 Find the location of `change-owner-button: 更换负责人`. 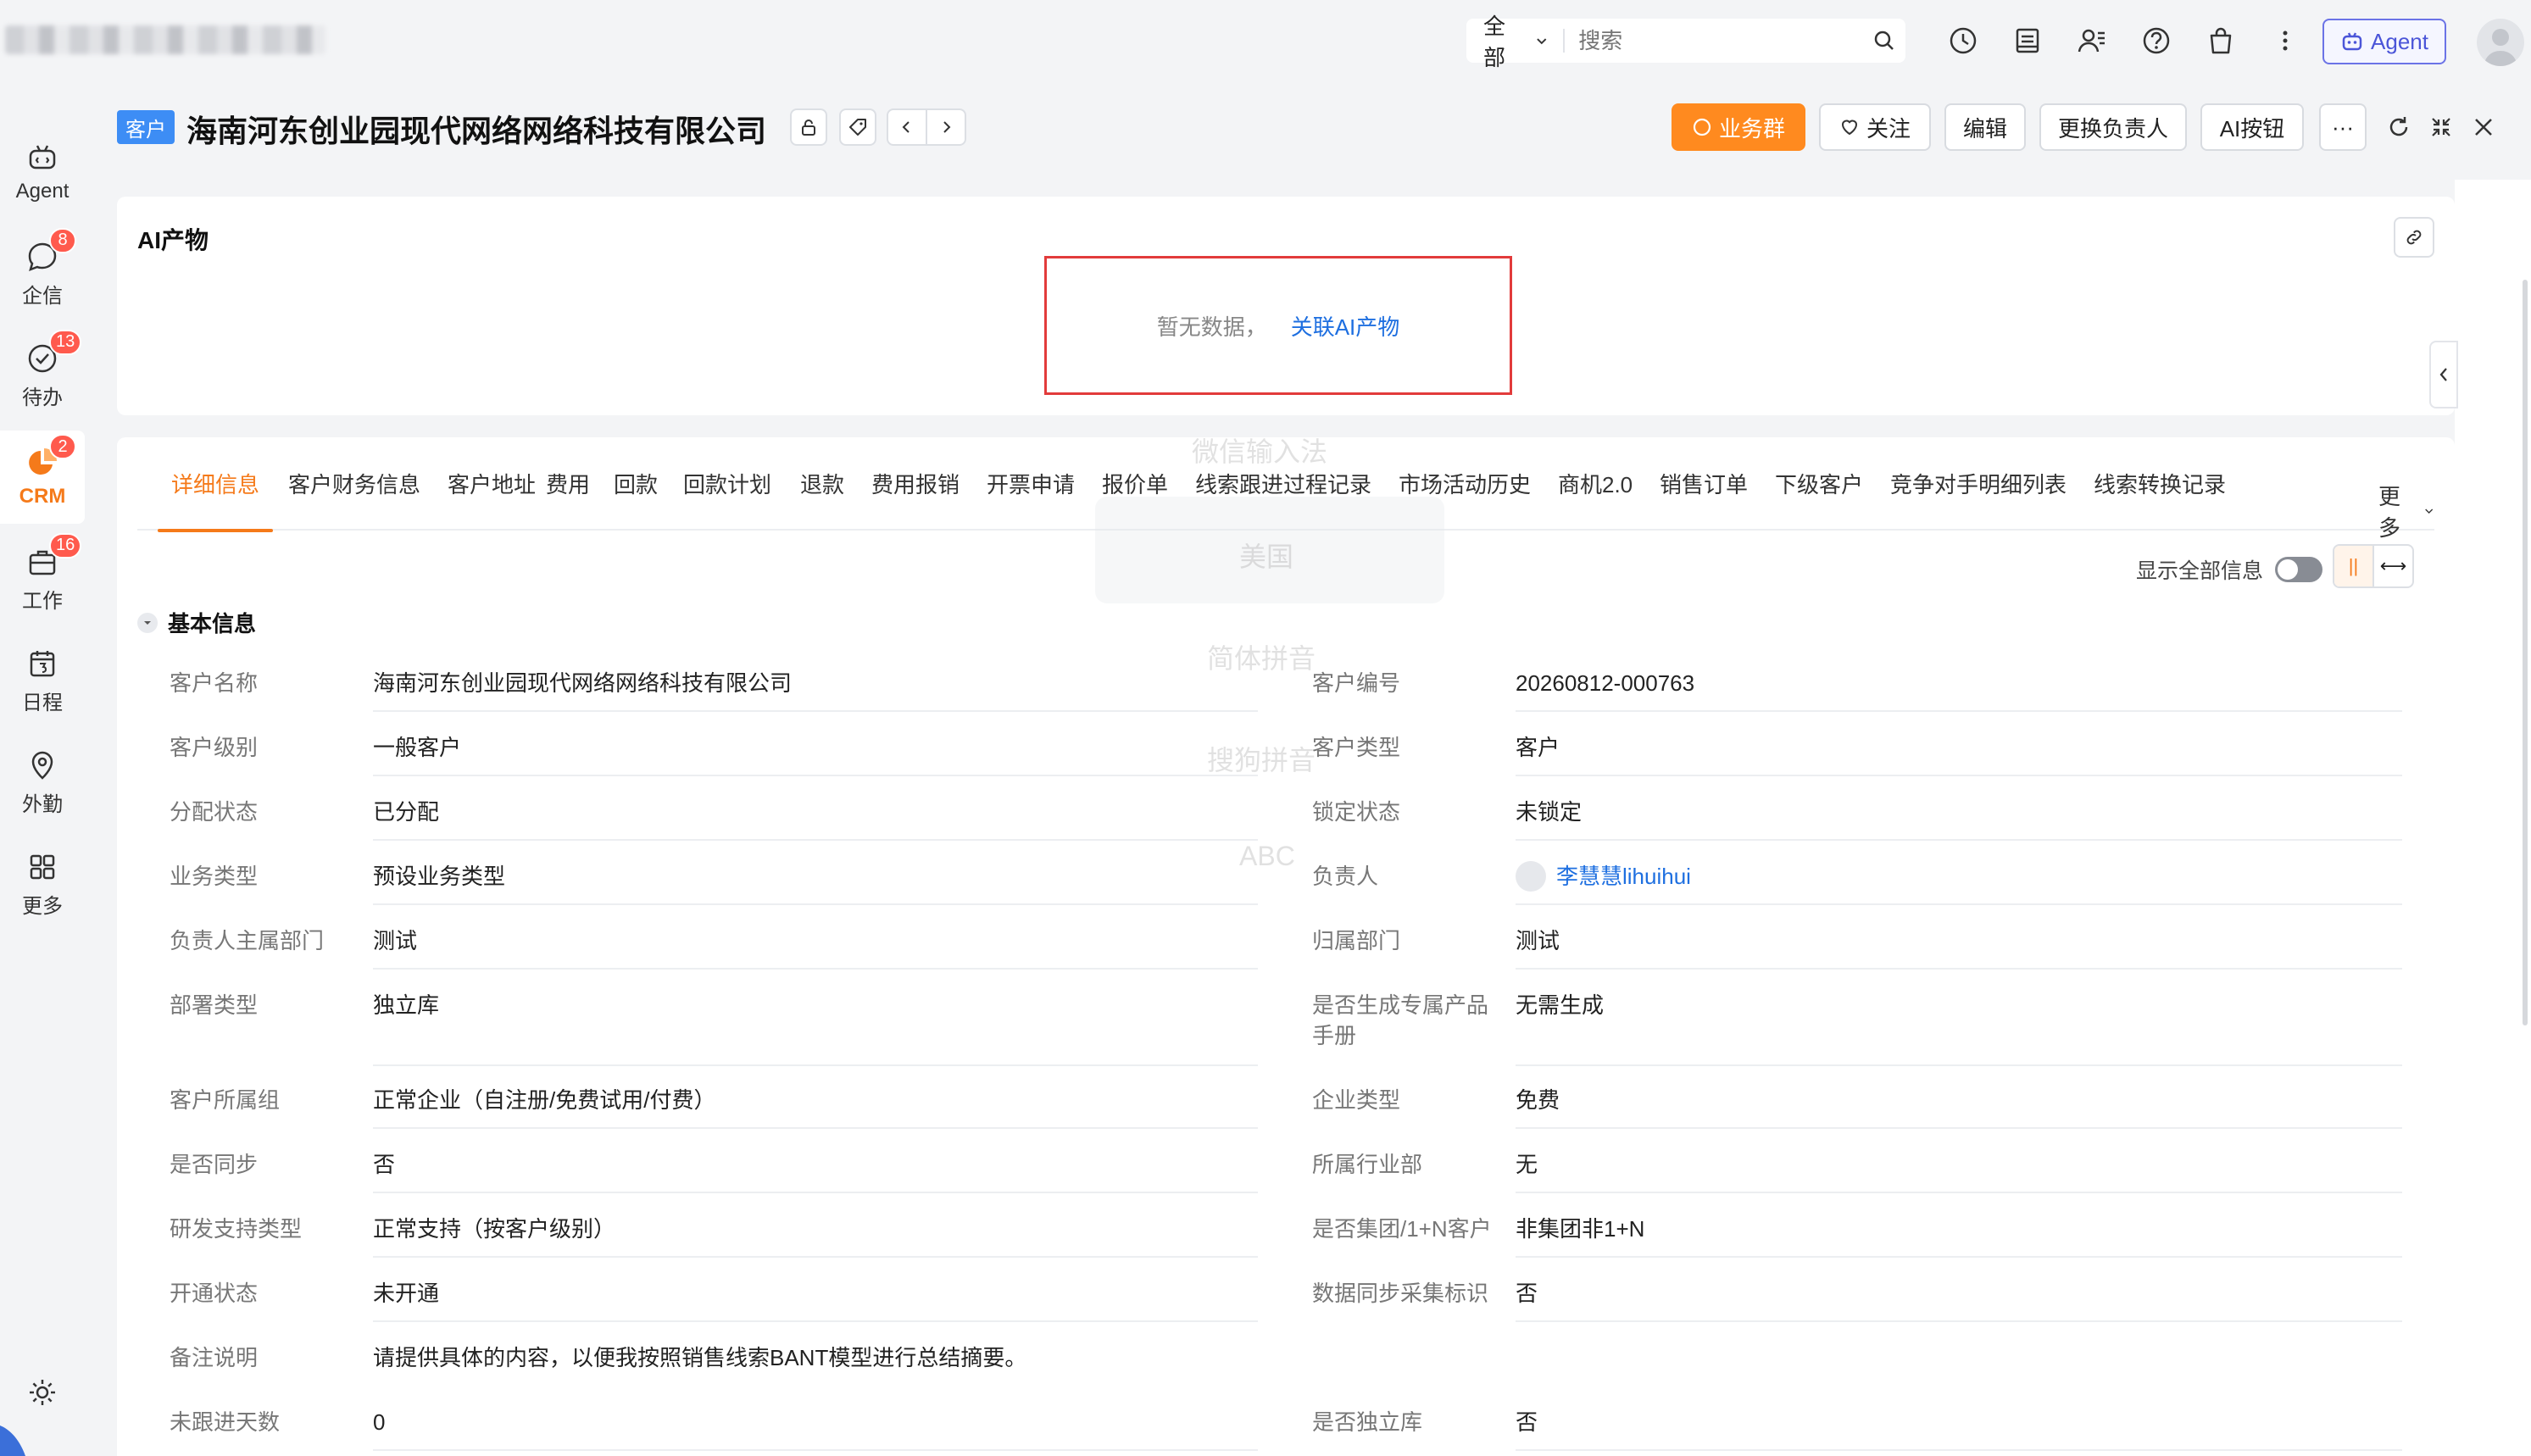

change-owner-button: 更换负责人 is located at coordinates (2113, 127).